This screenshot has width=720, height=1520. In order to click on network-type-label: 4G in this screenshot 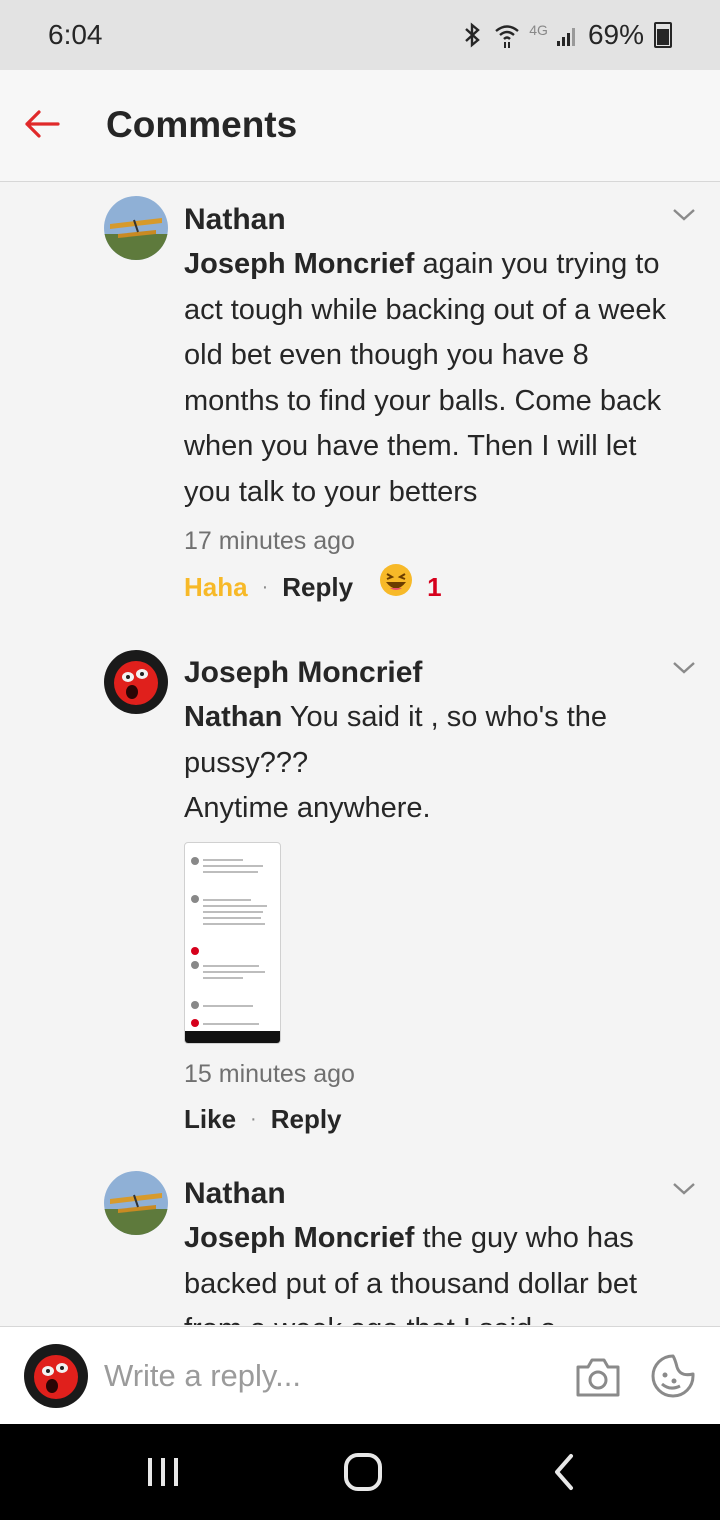, I will do `click(538, 30)`.